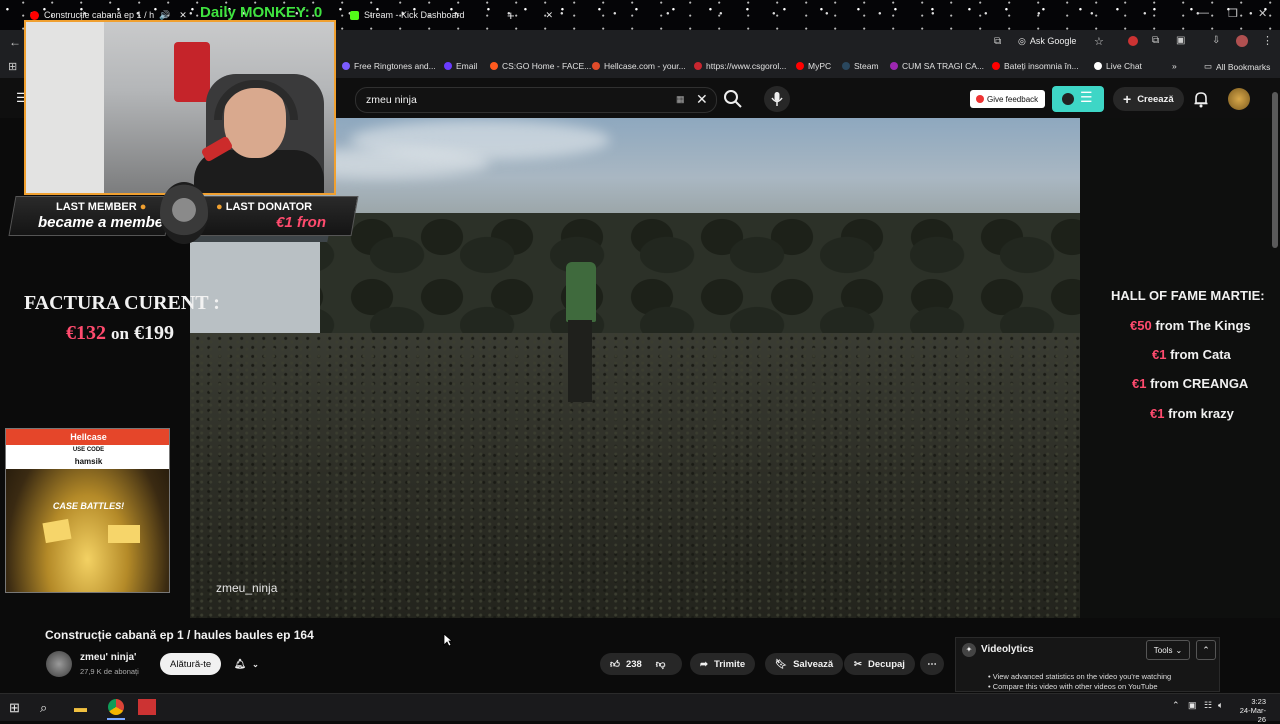 The height and width of the screenshot is (724, 1280). Describe the element at coordinates (180, 107) in the screenshot. I see `webcam-feed` at that location.